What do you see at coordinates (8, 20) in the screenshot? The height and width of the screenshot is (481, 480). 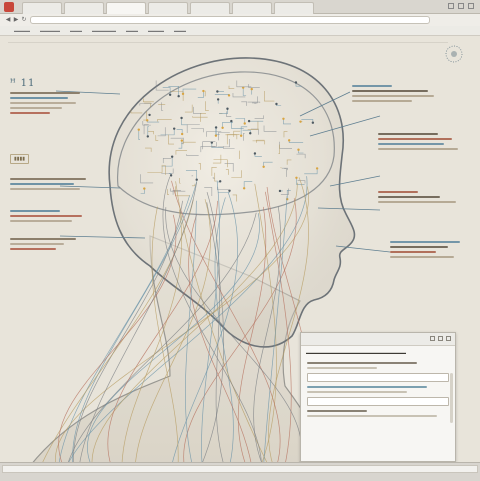 I see `back-icon: ◀` at bounding box center [8, 20].